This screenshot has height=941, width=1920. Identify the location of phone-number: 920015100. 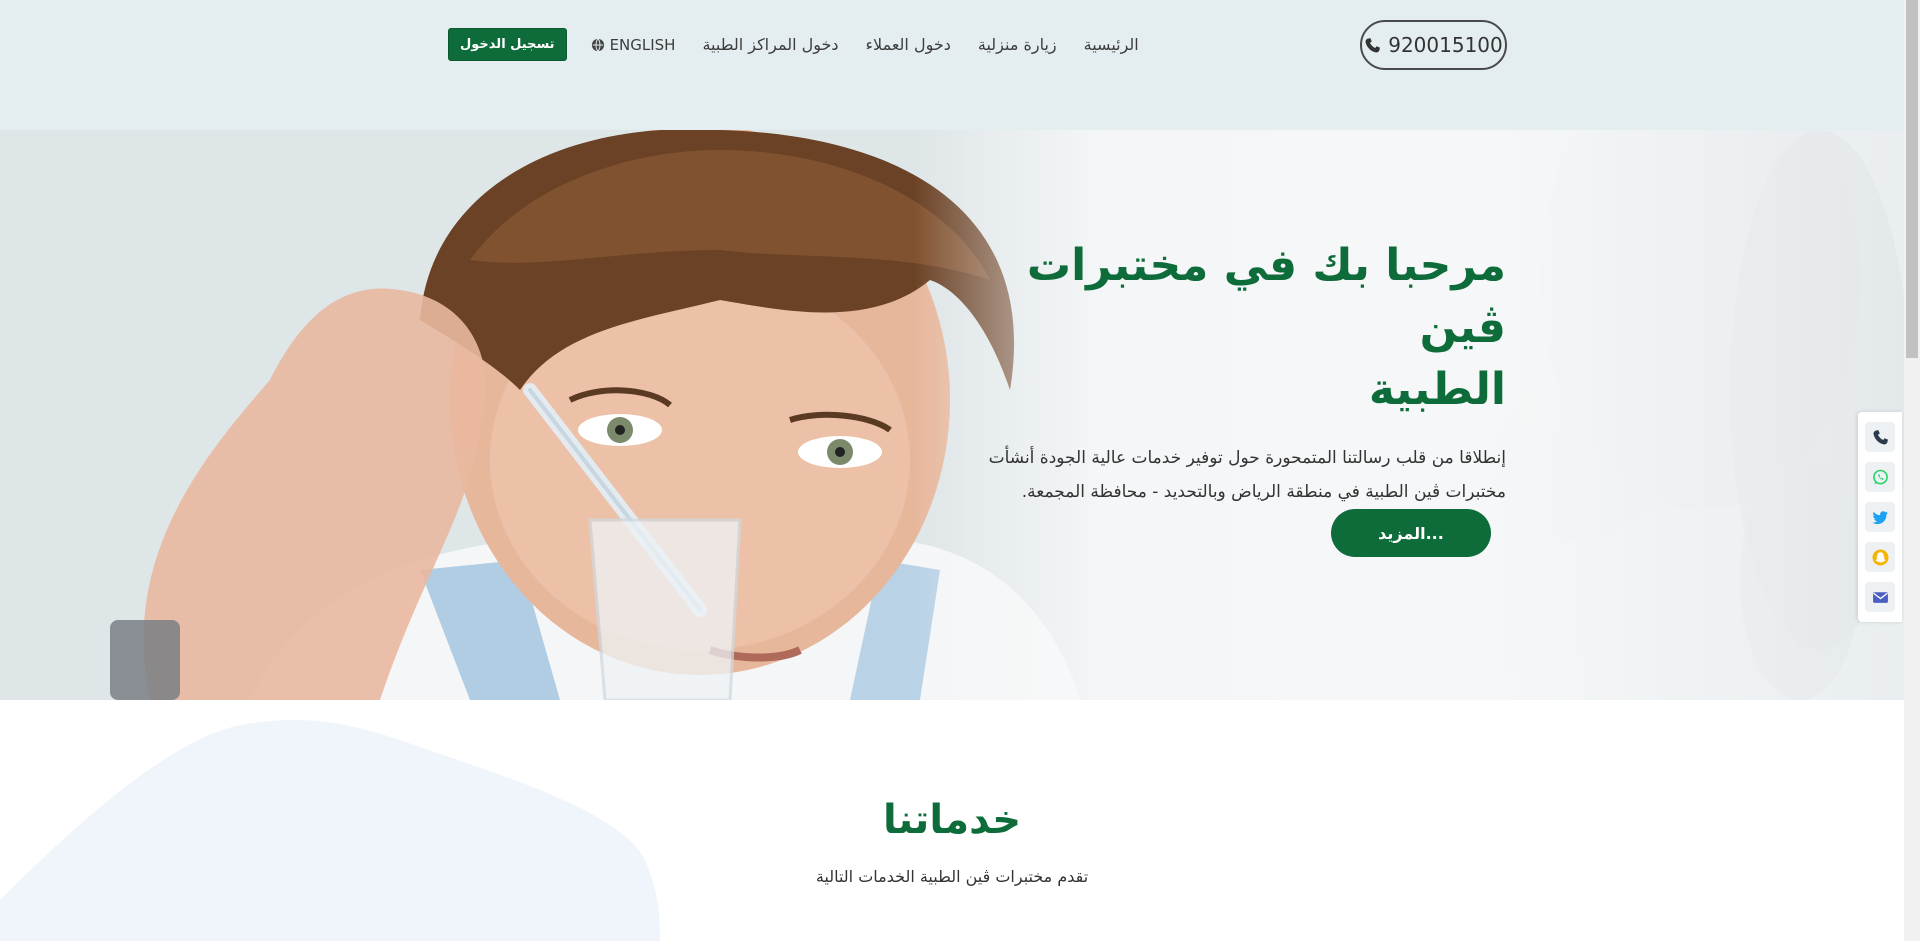
(1445, 45).